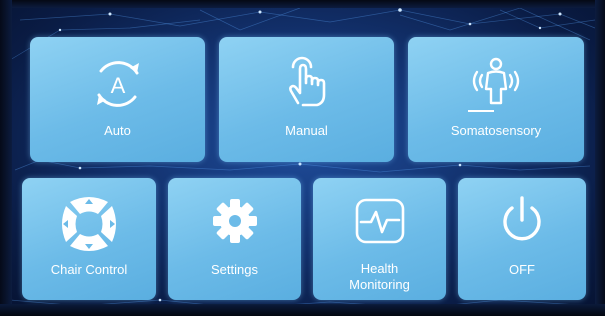 The height and width of the screenshot is (316, 605). I want to click on auto-label: Auto, so click(117, 130).